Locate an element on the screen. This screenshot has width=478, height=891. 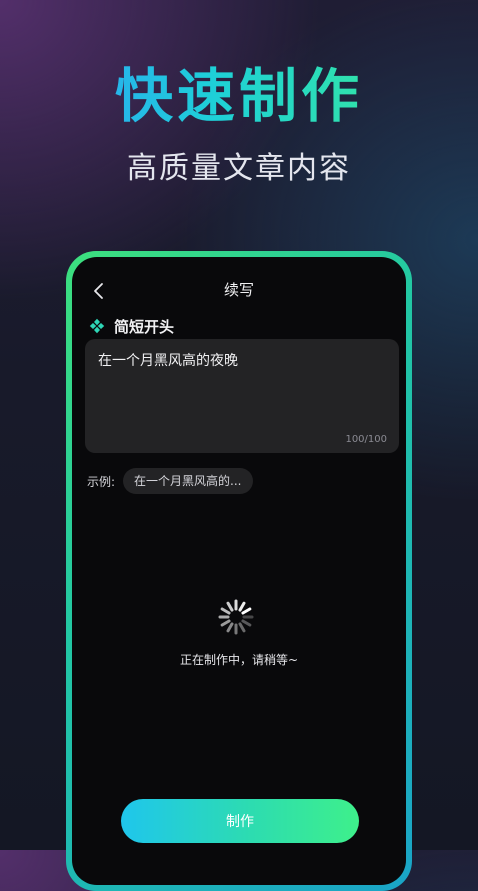
input-value: 在一个月黑风高的夜晚 is located at coordinates (168, 361).